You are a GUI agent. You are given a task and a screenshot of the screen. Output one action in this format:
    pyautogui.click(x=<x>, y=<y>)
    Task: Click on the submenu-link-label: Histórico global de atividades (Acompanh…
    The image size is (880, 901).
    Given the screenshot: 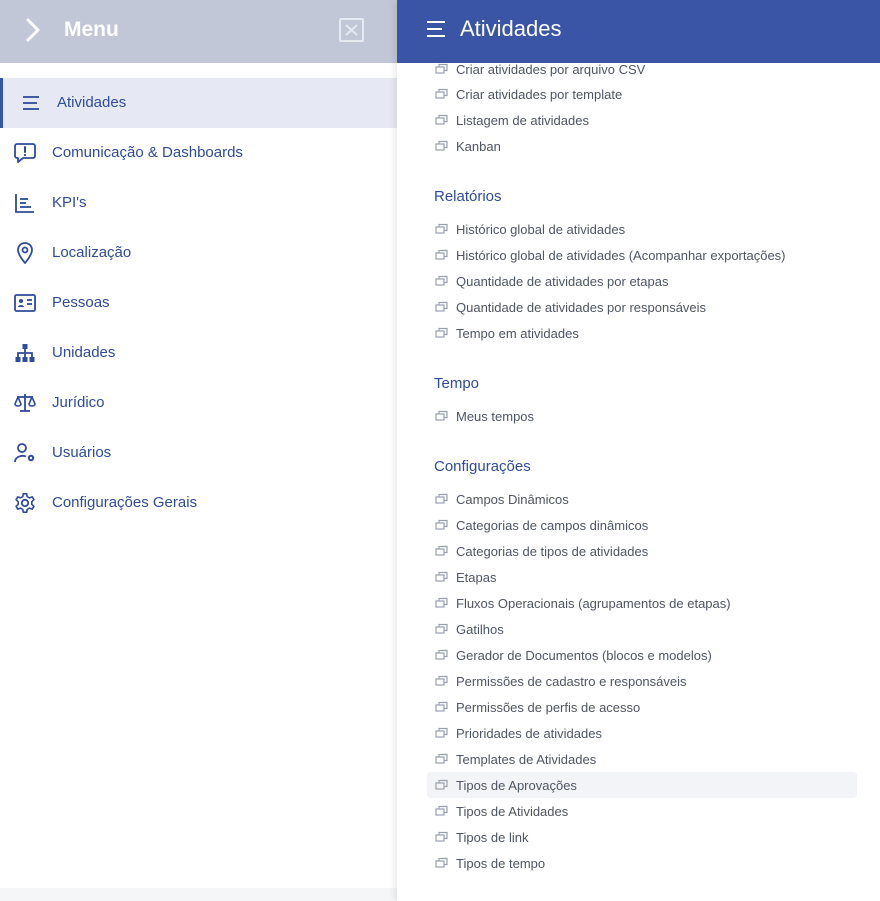 What is the action you would take?
    pyautogui.click(x=621, y=255)
    